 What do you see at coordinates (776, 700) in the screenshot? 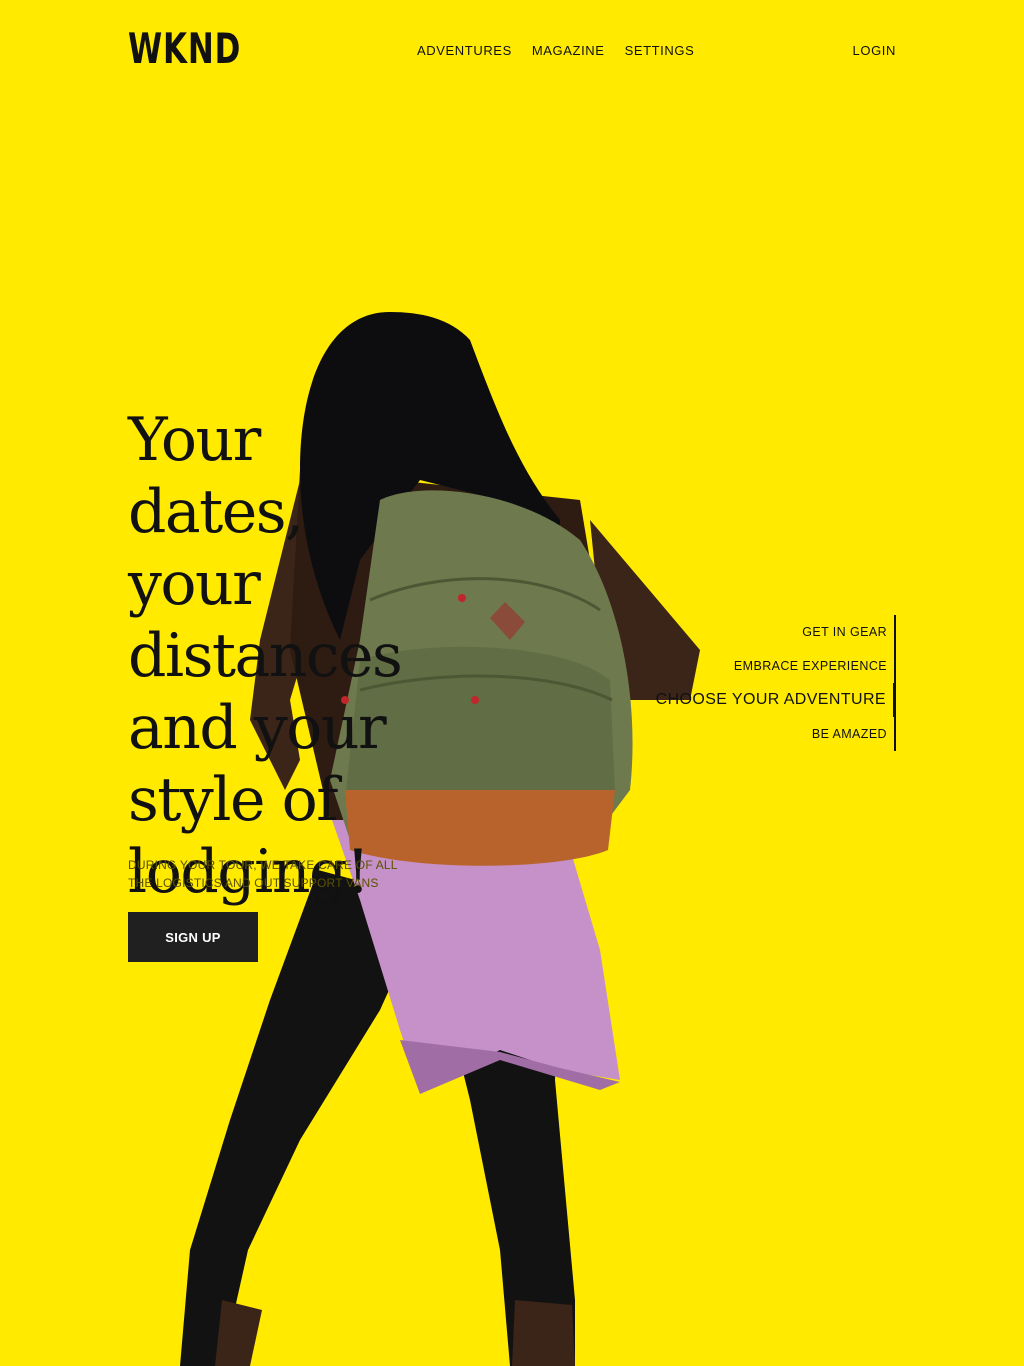
I see `step-choose-your-adventure: CHOOSE YOUR ADVENTURE` at bounding box center [776, 700].